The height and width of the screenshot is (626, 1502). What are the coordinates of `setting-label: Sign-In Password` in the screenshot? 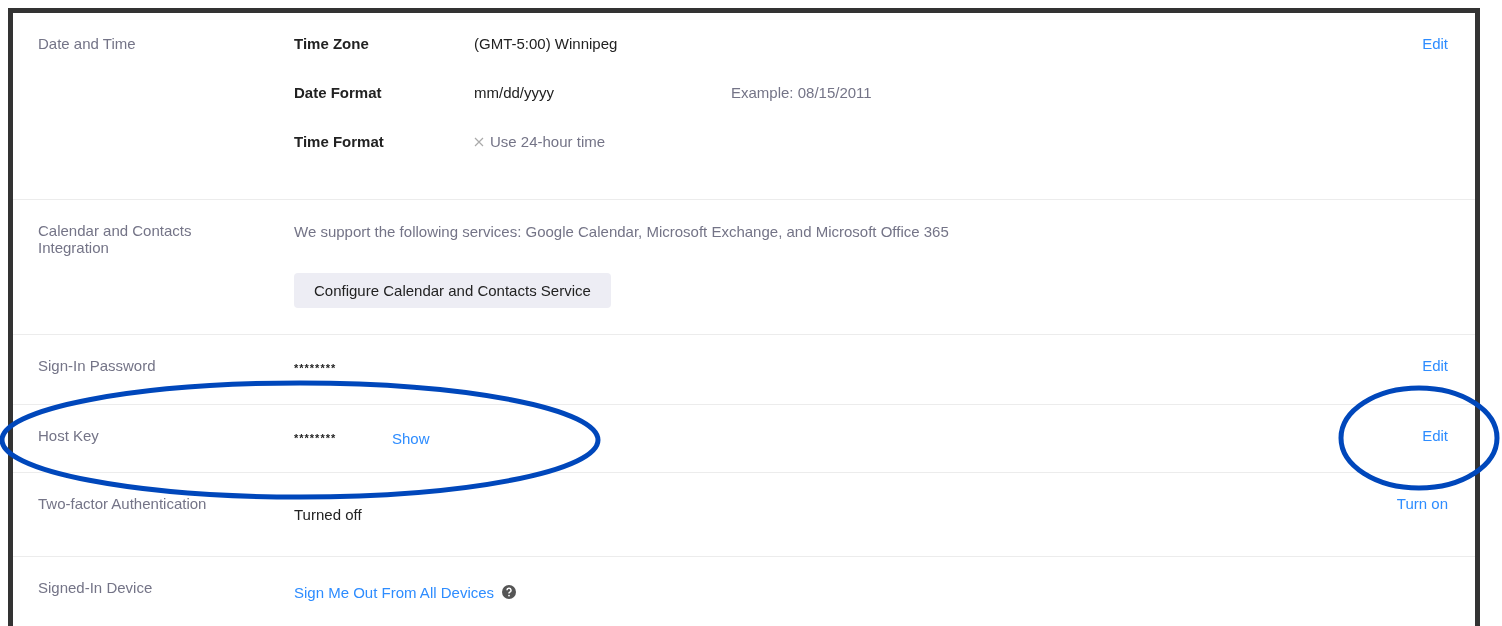 It's located at (97, 366).